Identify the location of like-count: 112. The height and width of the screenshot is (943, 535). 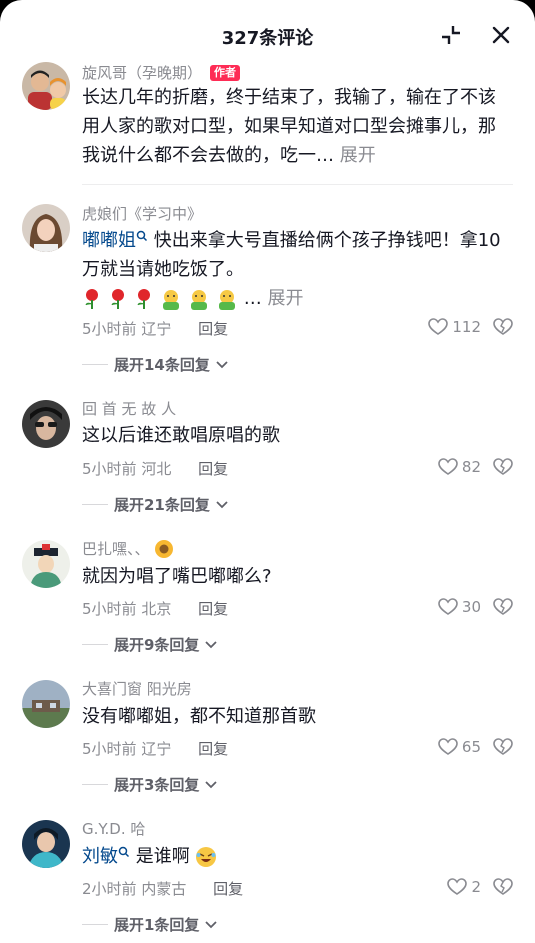
(466, 327).